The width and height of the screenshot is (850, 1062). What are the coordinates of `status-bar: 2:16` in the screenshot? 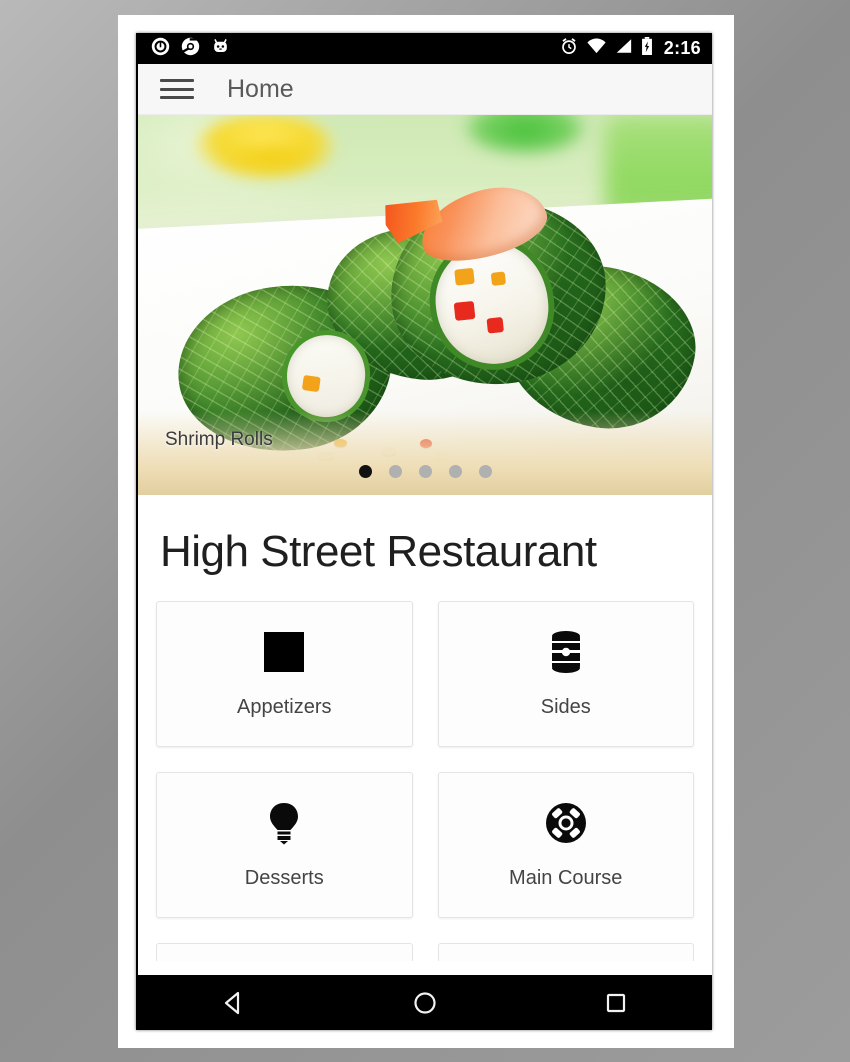 It's located at (425, 48).